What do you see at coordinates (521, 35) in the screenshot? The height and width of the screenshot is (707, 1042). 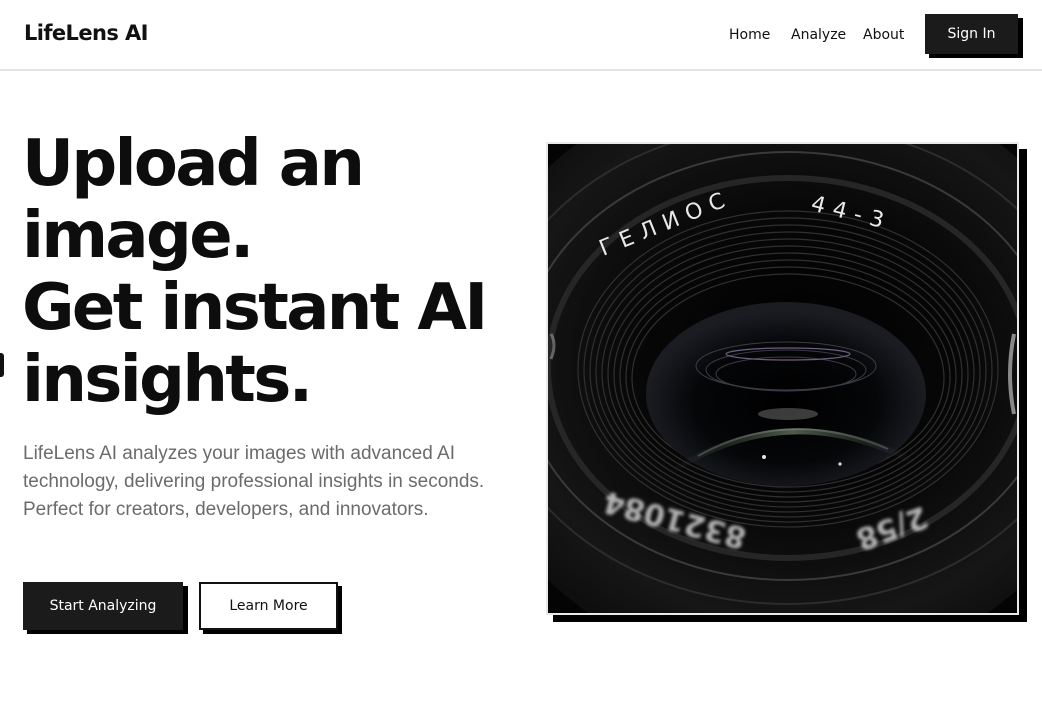 I see `top-nav-bar: LifeLens AI Home Analyze About Sign In` at bounding box center [521, 35].